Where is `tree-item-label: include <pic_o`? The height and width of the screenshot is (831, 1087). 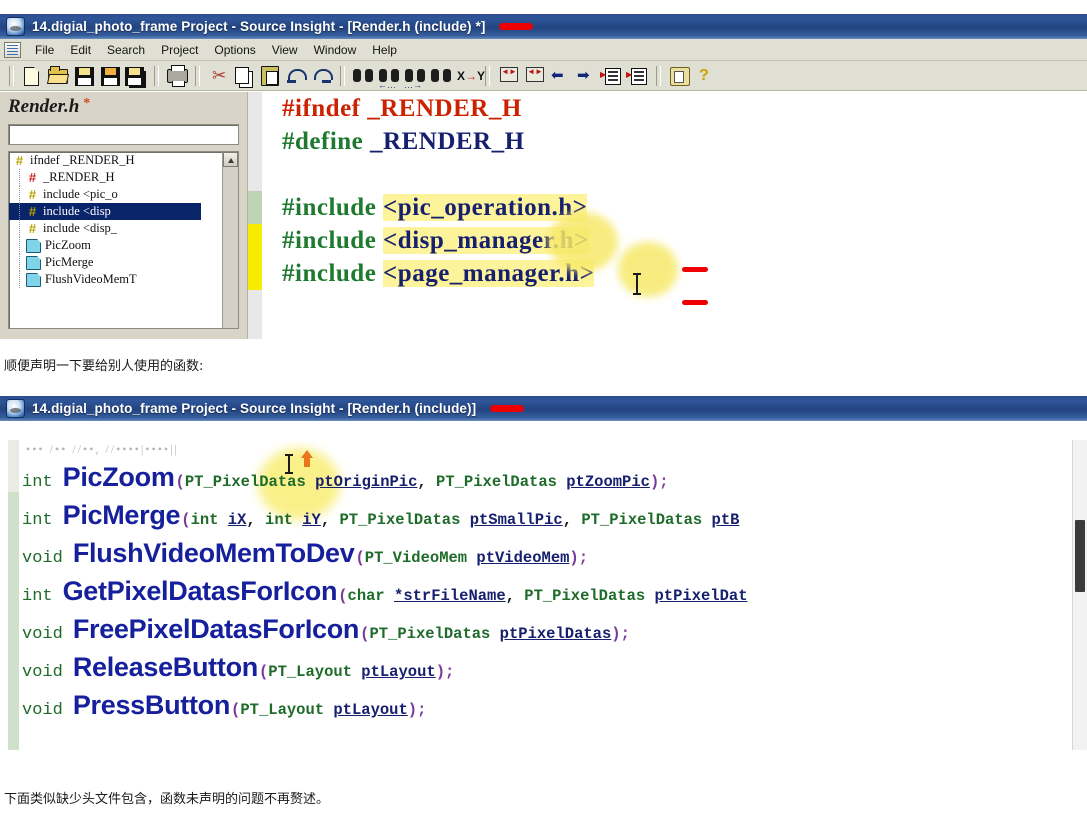
tree-item-label: include <pic_o is located at coordinates (80, 194).